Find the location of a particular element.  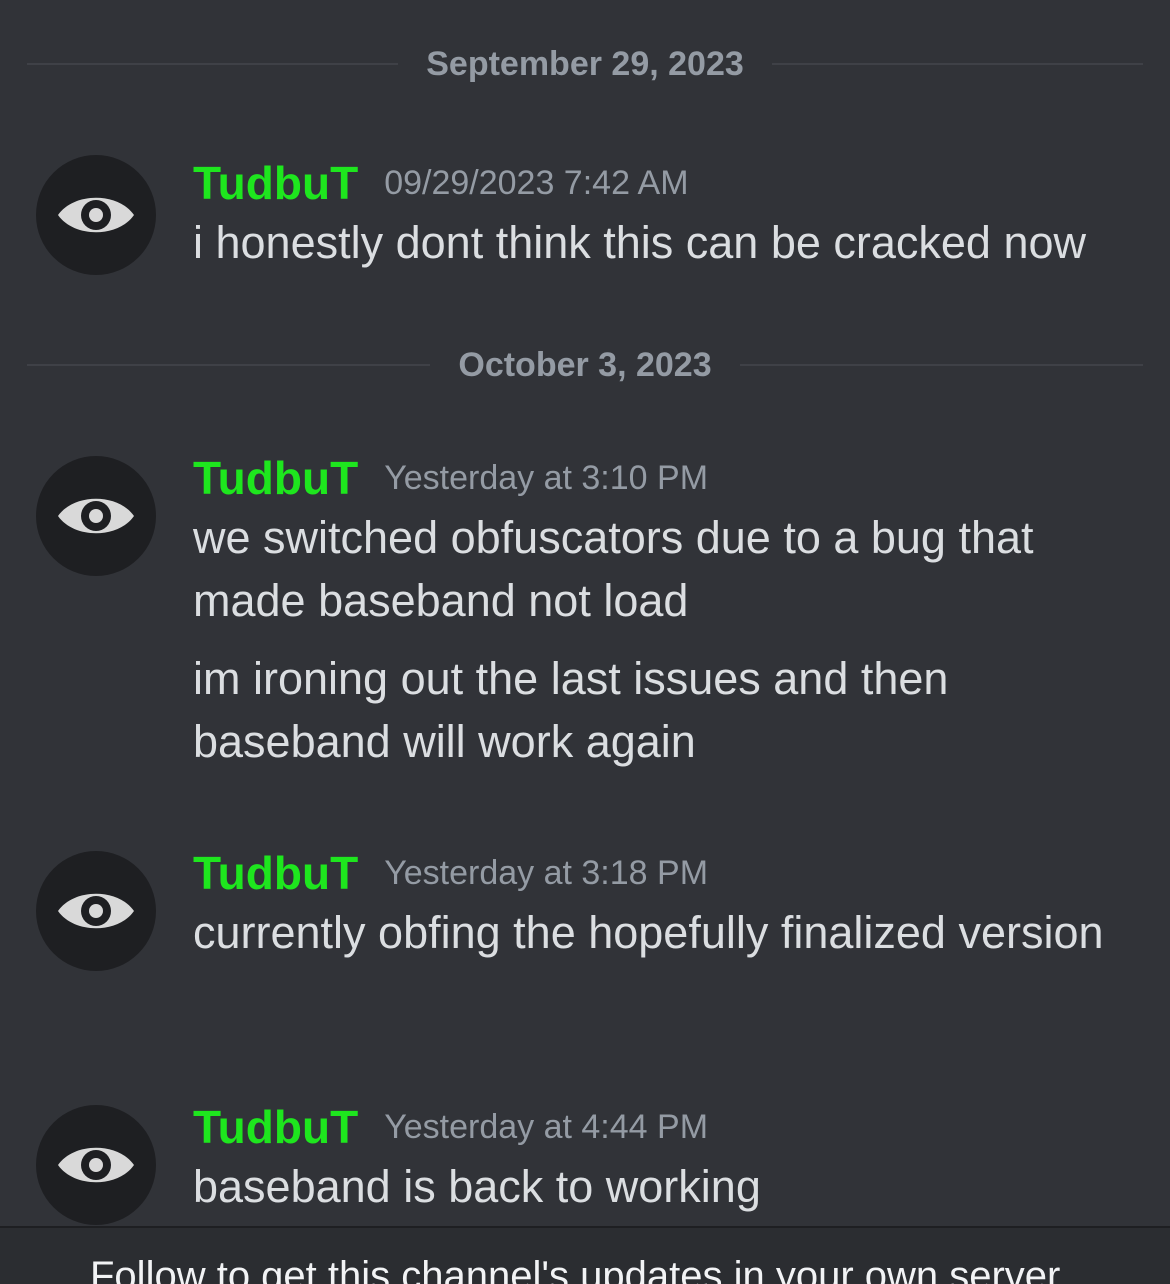

message-header: TudbuT Yesterday at 3:18 PM is located at coordinates (668, 873).